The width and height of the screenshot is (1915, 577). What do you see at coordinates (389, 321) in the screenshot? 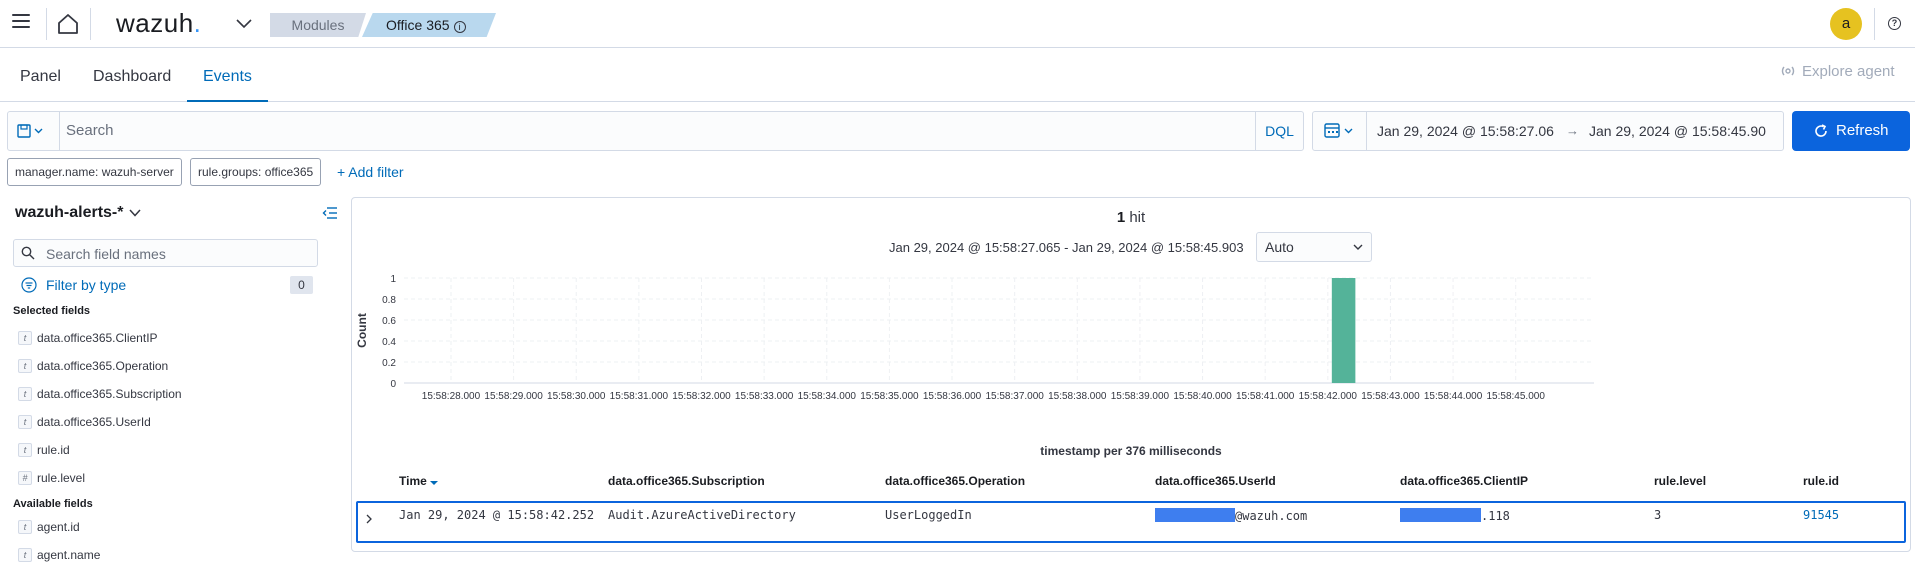
I see `y-tick-label: 0.6` at bounding box center [389, 321].